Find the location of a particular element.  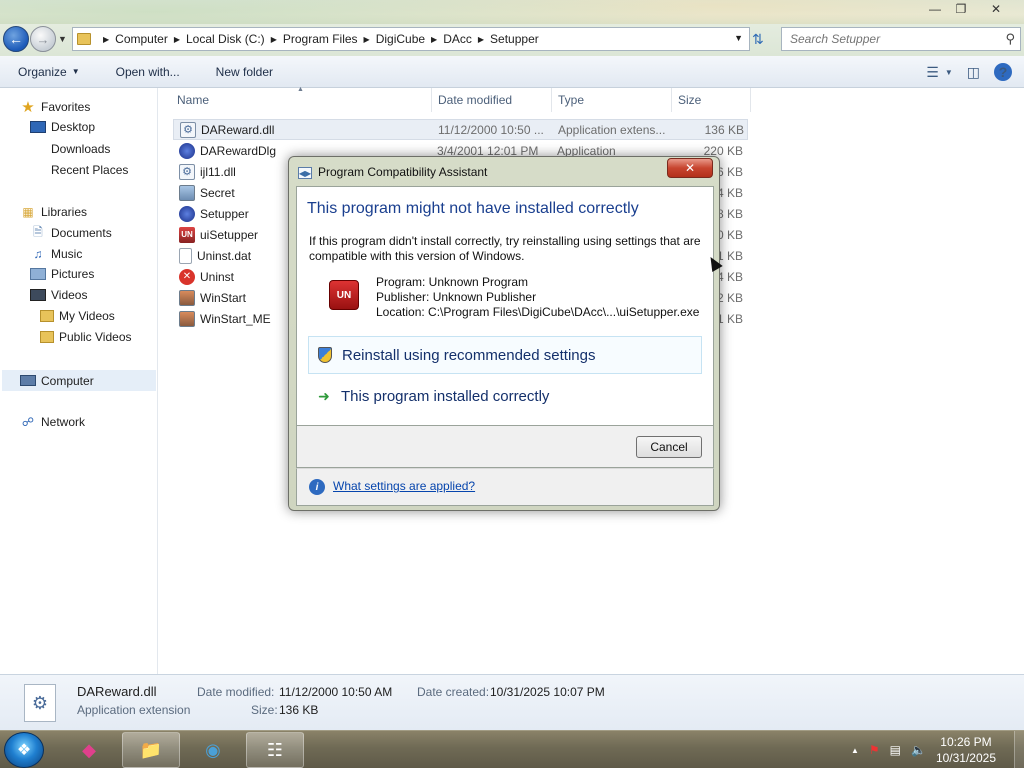

folder-icon is located at coordinates (47, 316).